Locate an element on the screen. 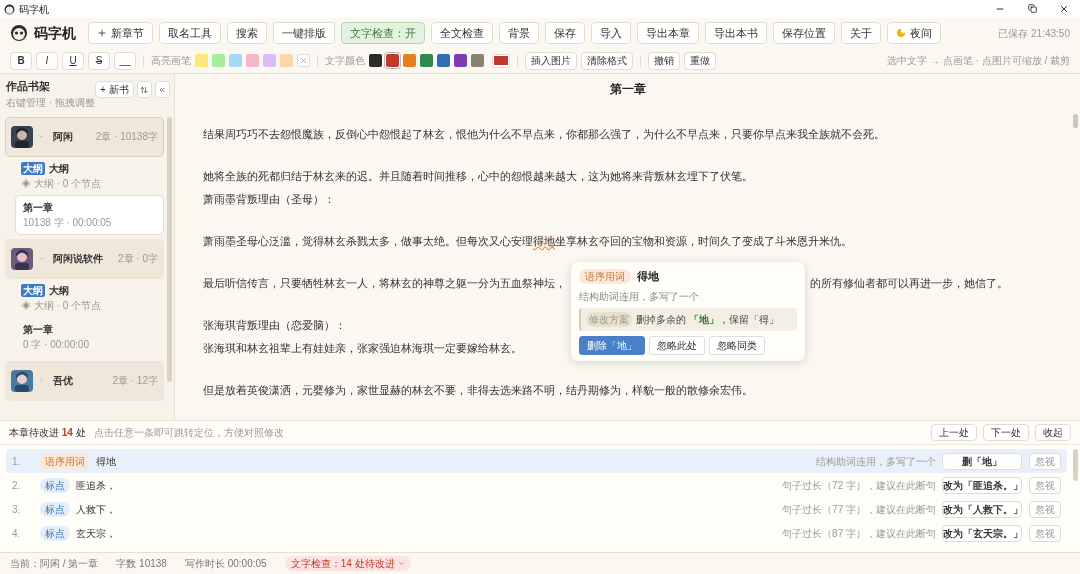 This screenshot has height=574, width=1080. window-title: 码字机 is located at coordinates (34, 9).